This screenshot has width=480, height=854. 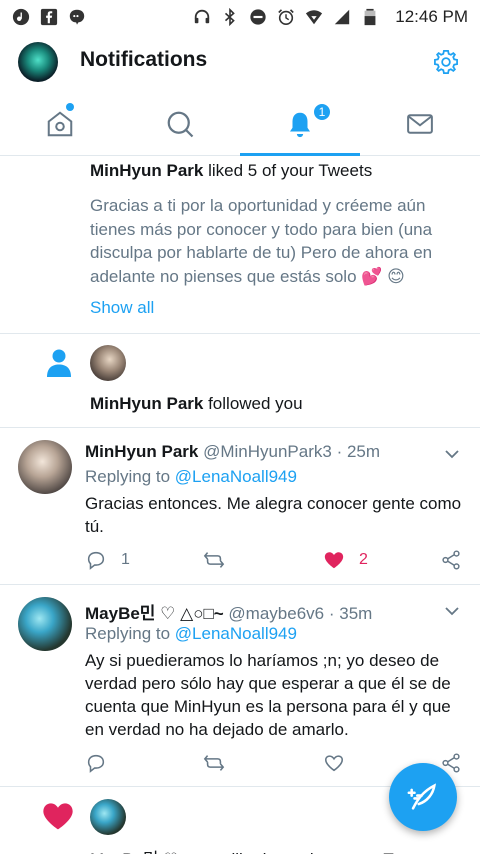 I want to click on heart-outline-icon, so click(x=334, y=763).